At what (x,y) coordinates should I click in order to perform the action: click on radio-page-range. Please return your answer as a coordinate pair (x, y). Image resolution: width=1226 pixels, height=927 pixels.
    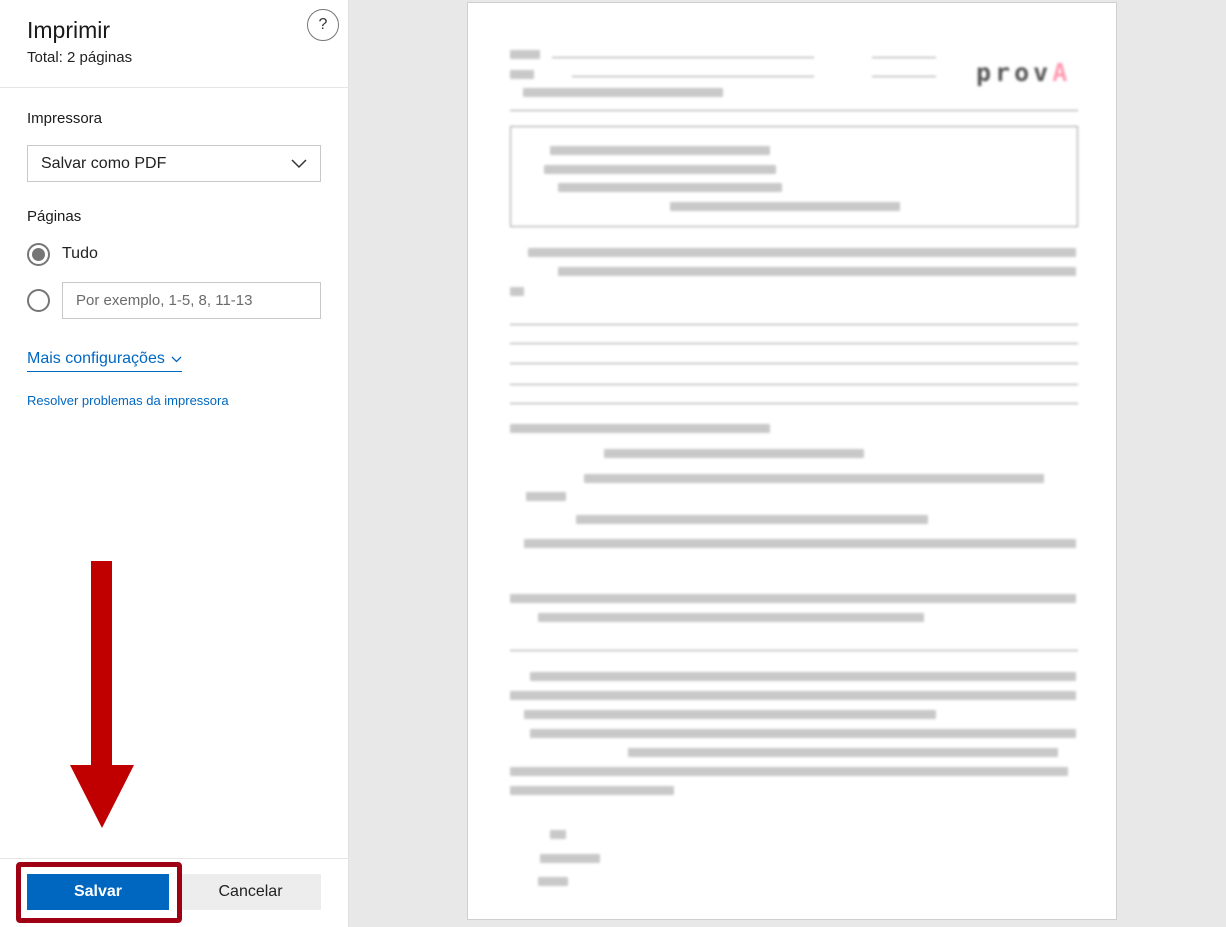
    Looking at the image, I should click on (38, 300).